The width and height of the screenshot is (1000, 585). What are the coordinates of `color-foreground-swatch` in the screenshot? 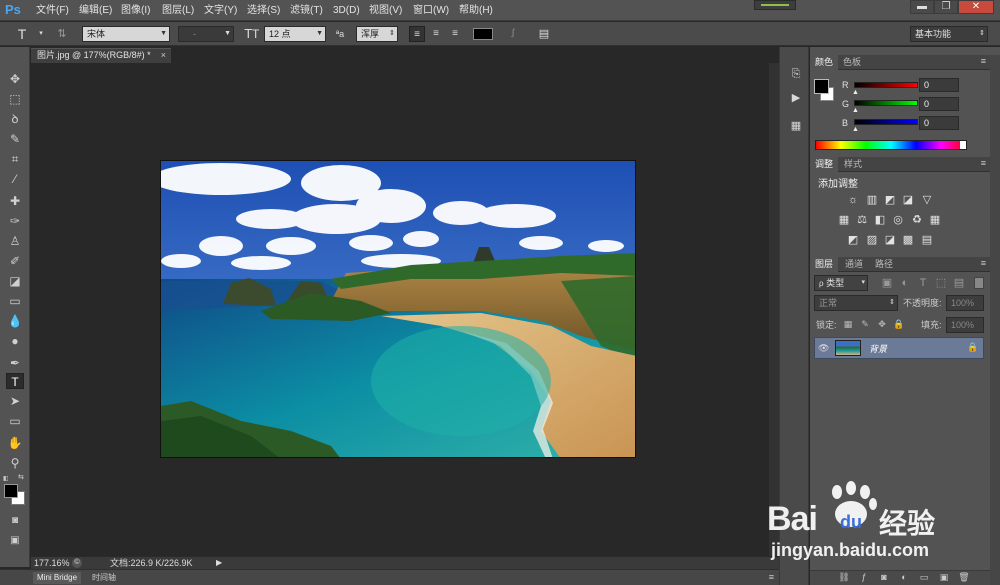 It's located at (821, 86).